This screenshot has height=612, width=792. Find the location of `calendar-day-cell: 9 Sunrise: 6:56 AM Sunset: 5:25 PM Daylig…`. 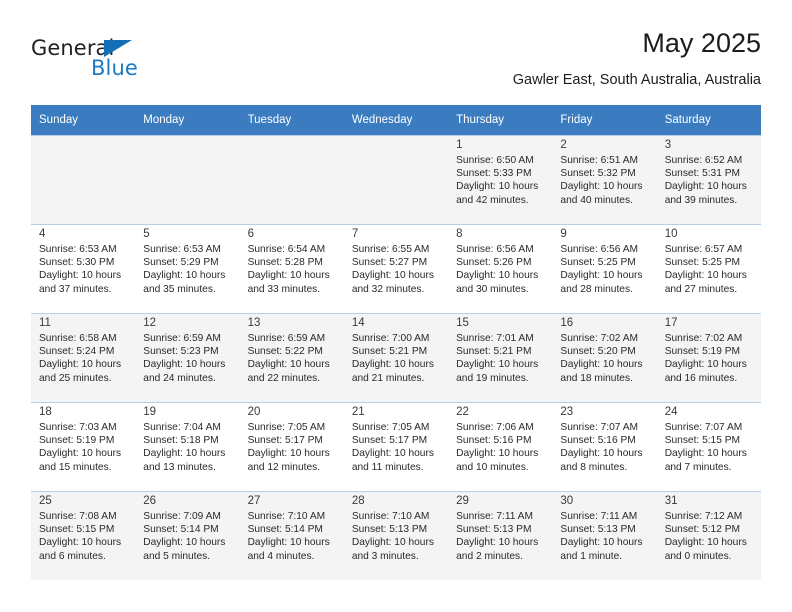

calendar-day-cell: 9 Sunrise: 6:56 AM Sunset: 5:25 PM Daylig… is located at coordinates (604, 268).